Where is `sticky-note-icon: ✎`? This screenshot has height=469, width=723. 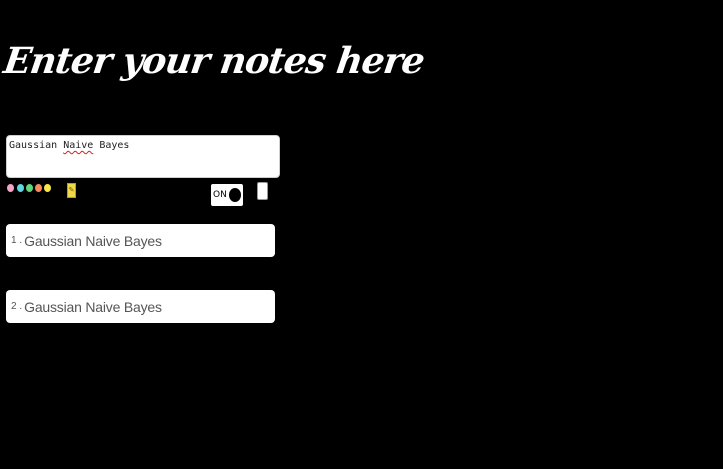 sticky-note-icon: ✎ is located at coordinates (71, 190).